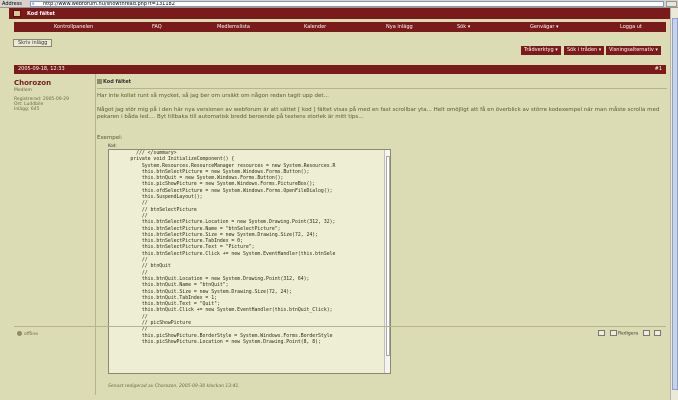 The height and width of the screenshot is (400, 678). I want to click on forum-logo-icon, so click(17, 13).